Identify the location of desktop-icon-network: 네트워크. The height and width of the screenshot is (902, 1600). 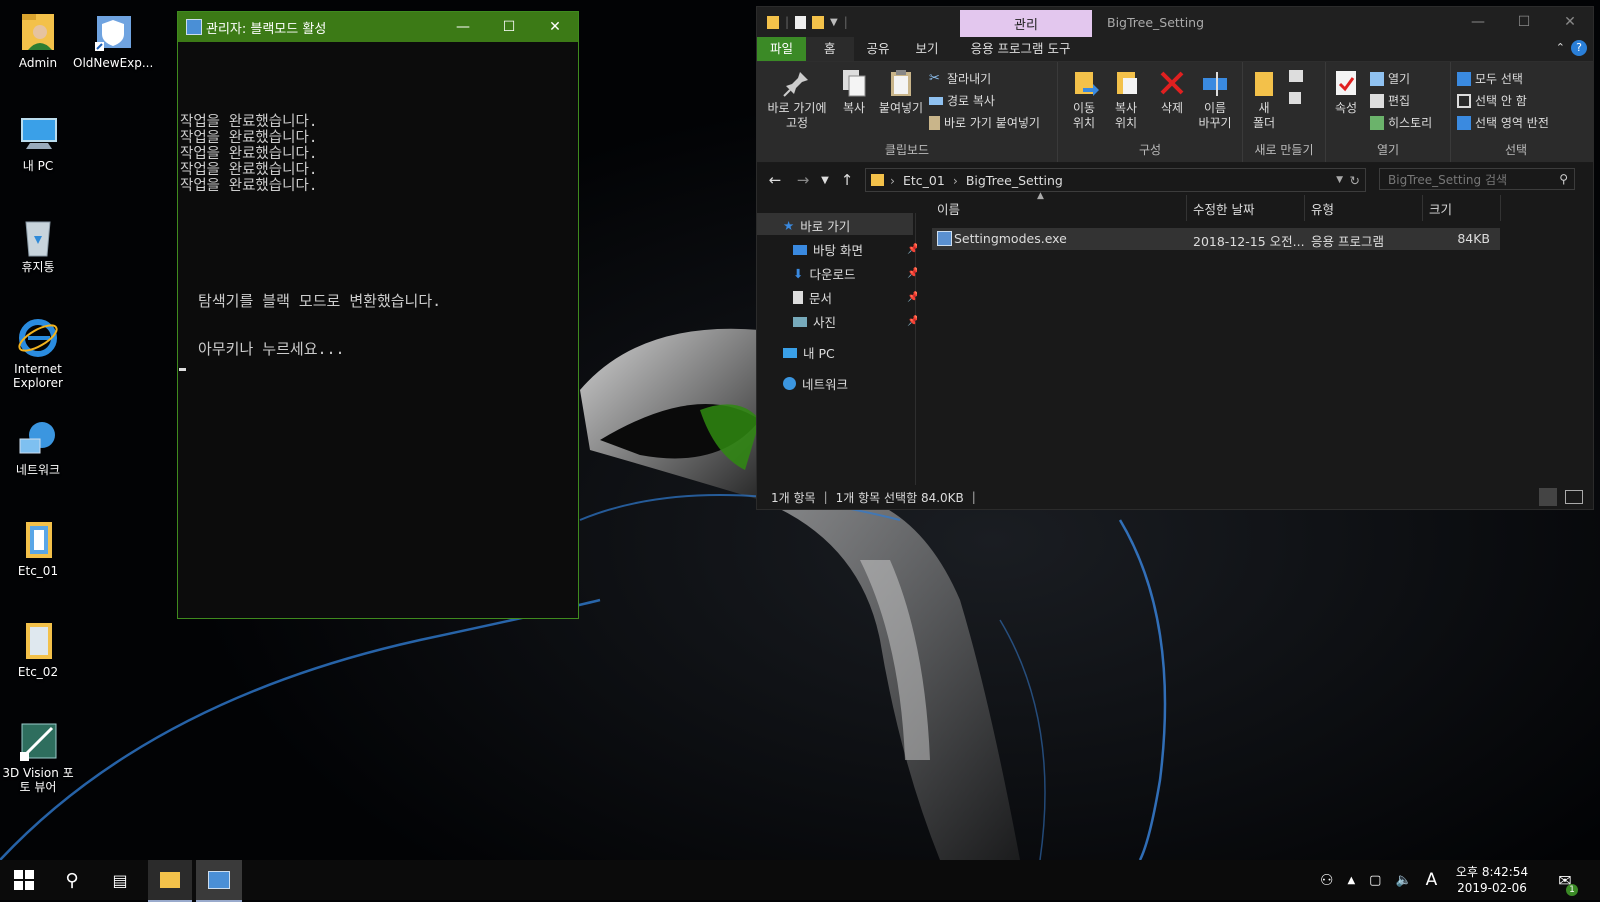
(39, 447).